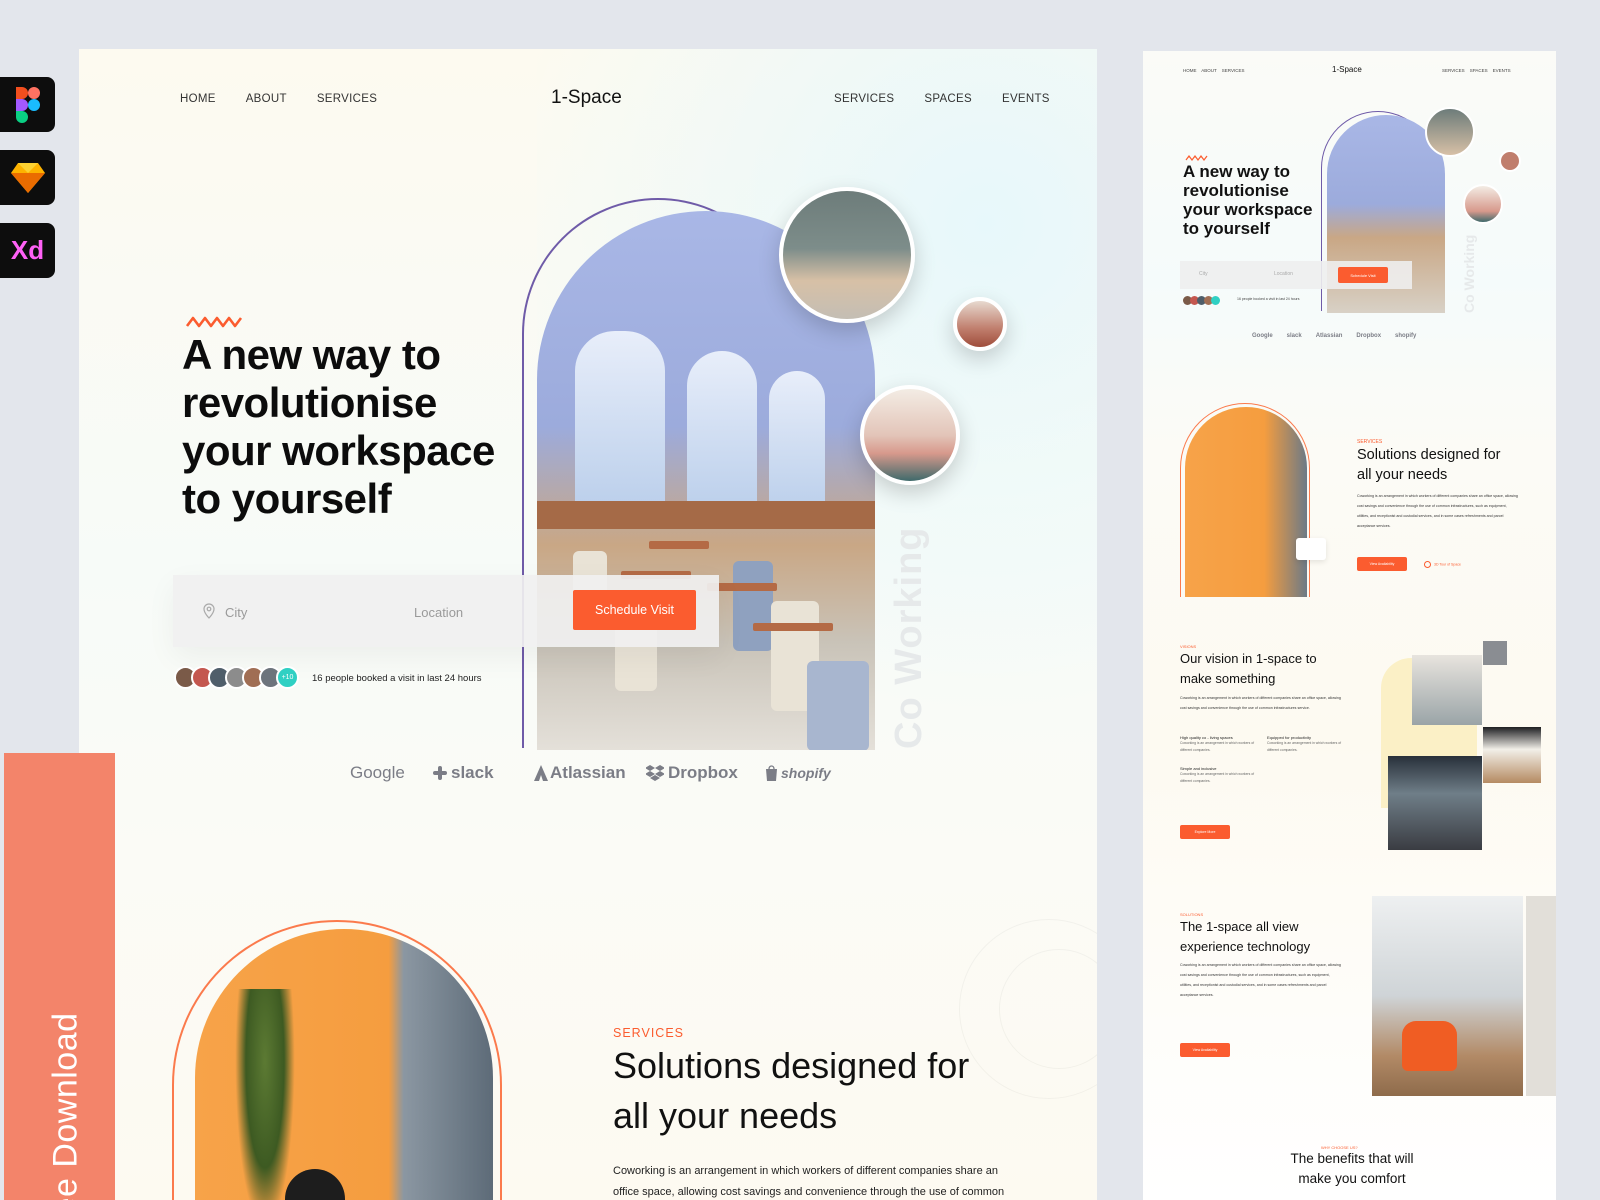 The width and height of the screenshot is (1600, 1200). Describe the element at coordinates (703, 772) in the screenshot. I see `dropbox-label: Dropbox` at that location.